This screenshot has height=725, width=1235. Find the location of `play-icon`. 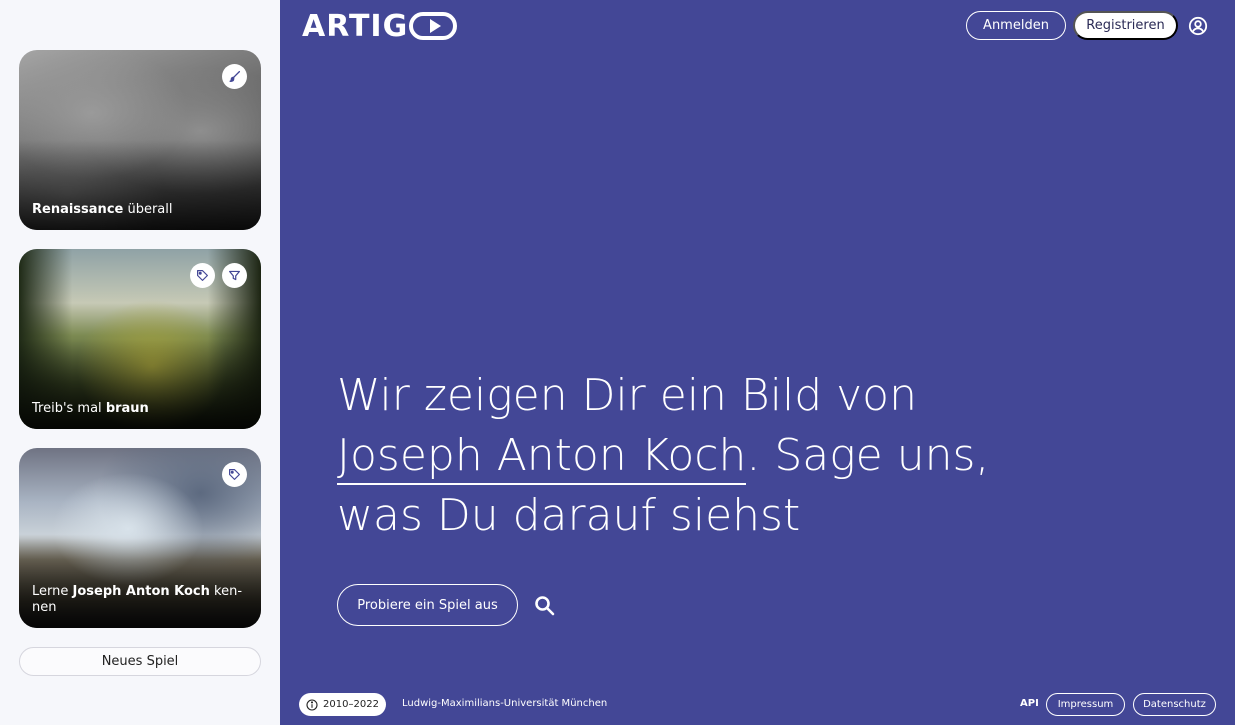

play-icon is located at coordinates (433, 26).